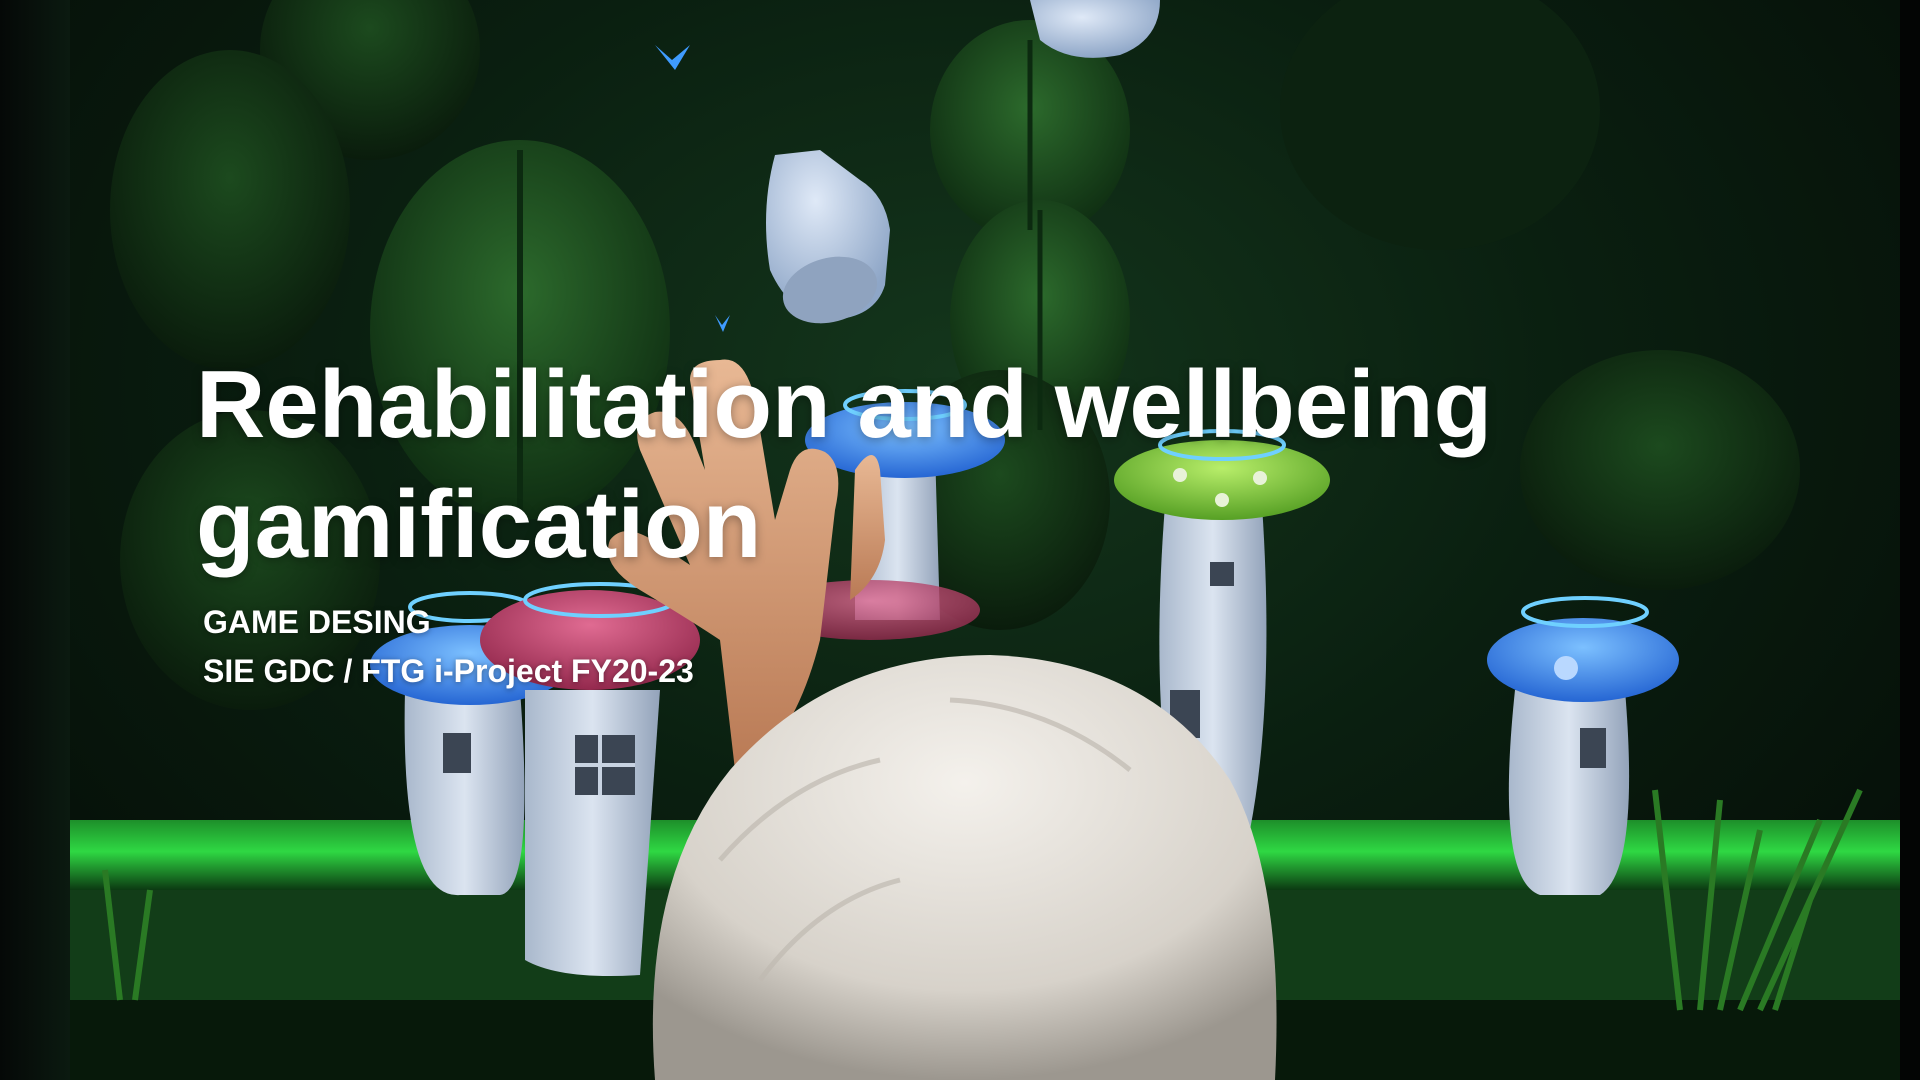 The width and height of the screenshot is (1920, 1080). I want to click on category-label: GAME DESING, so click(317, 622).